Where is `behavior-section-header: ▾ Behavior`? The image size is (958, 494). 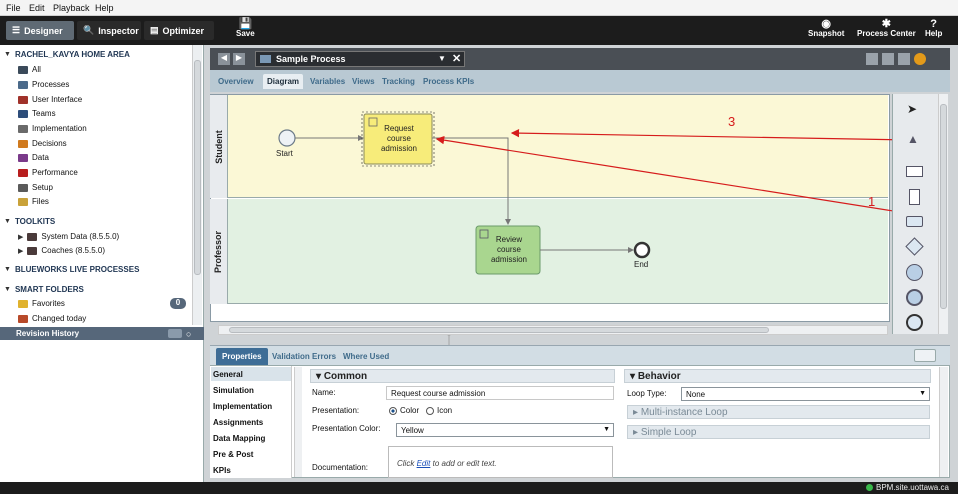 behavior-section-header: ▾ Behavior is located at coordinates (777, 376).